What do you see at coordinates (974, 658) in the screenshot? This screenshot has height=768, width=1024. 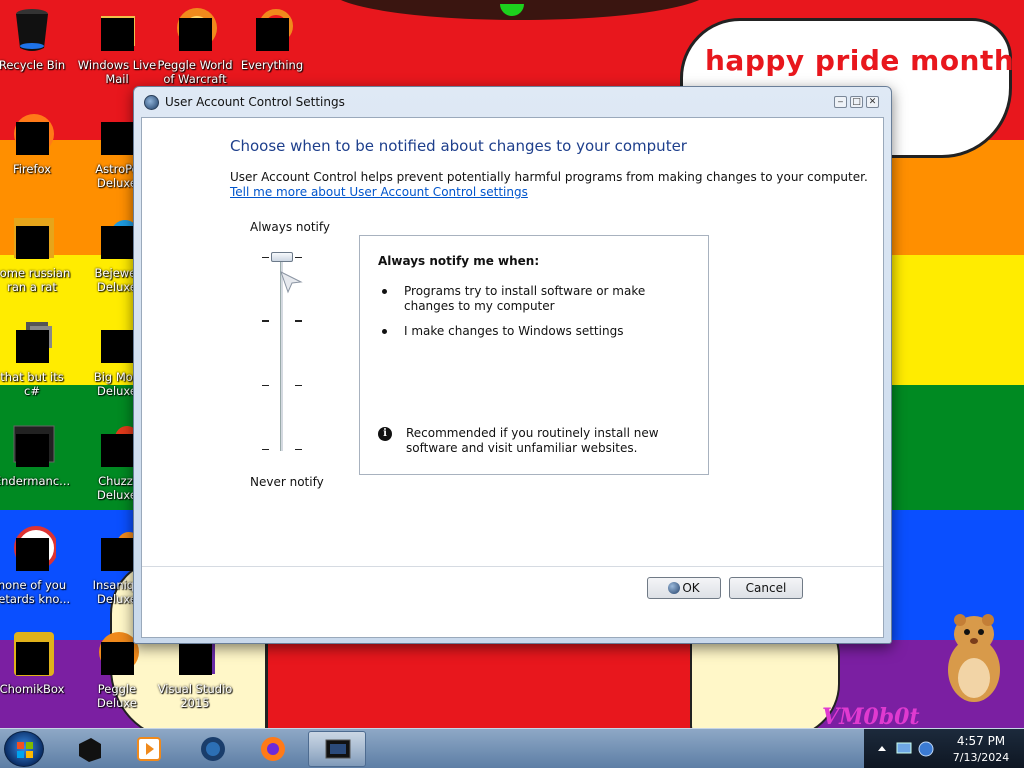 I see `hamster-icon` at bounding box center [974, 658].